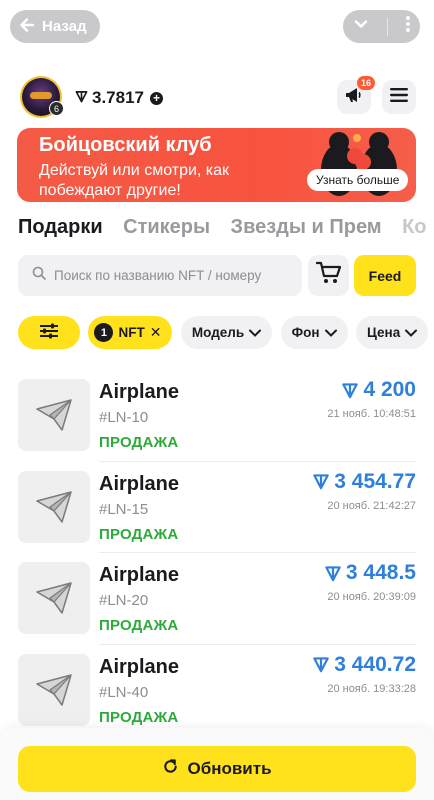 This screenshot has height=800, width=434. I want to click on avatar-level-badge: 6, so click(56, 108).